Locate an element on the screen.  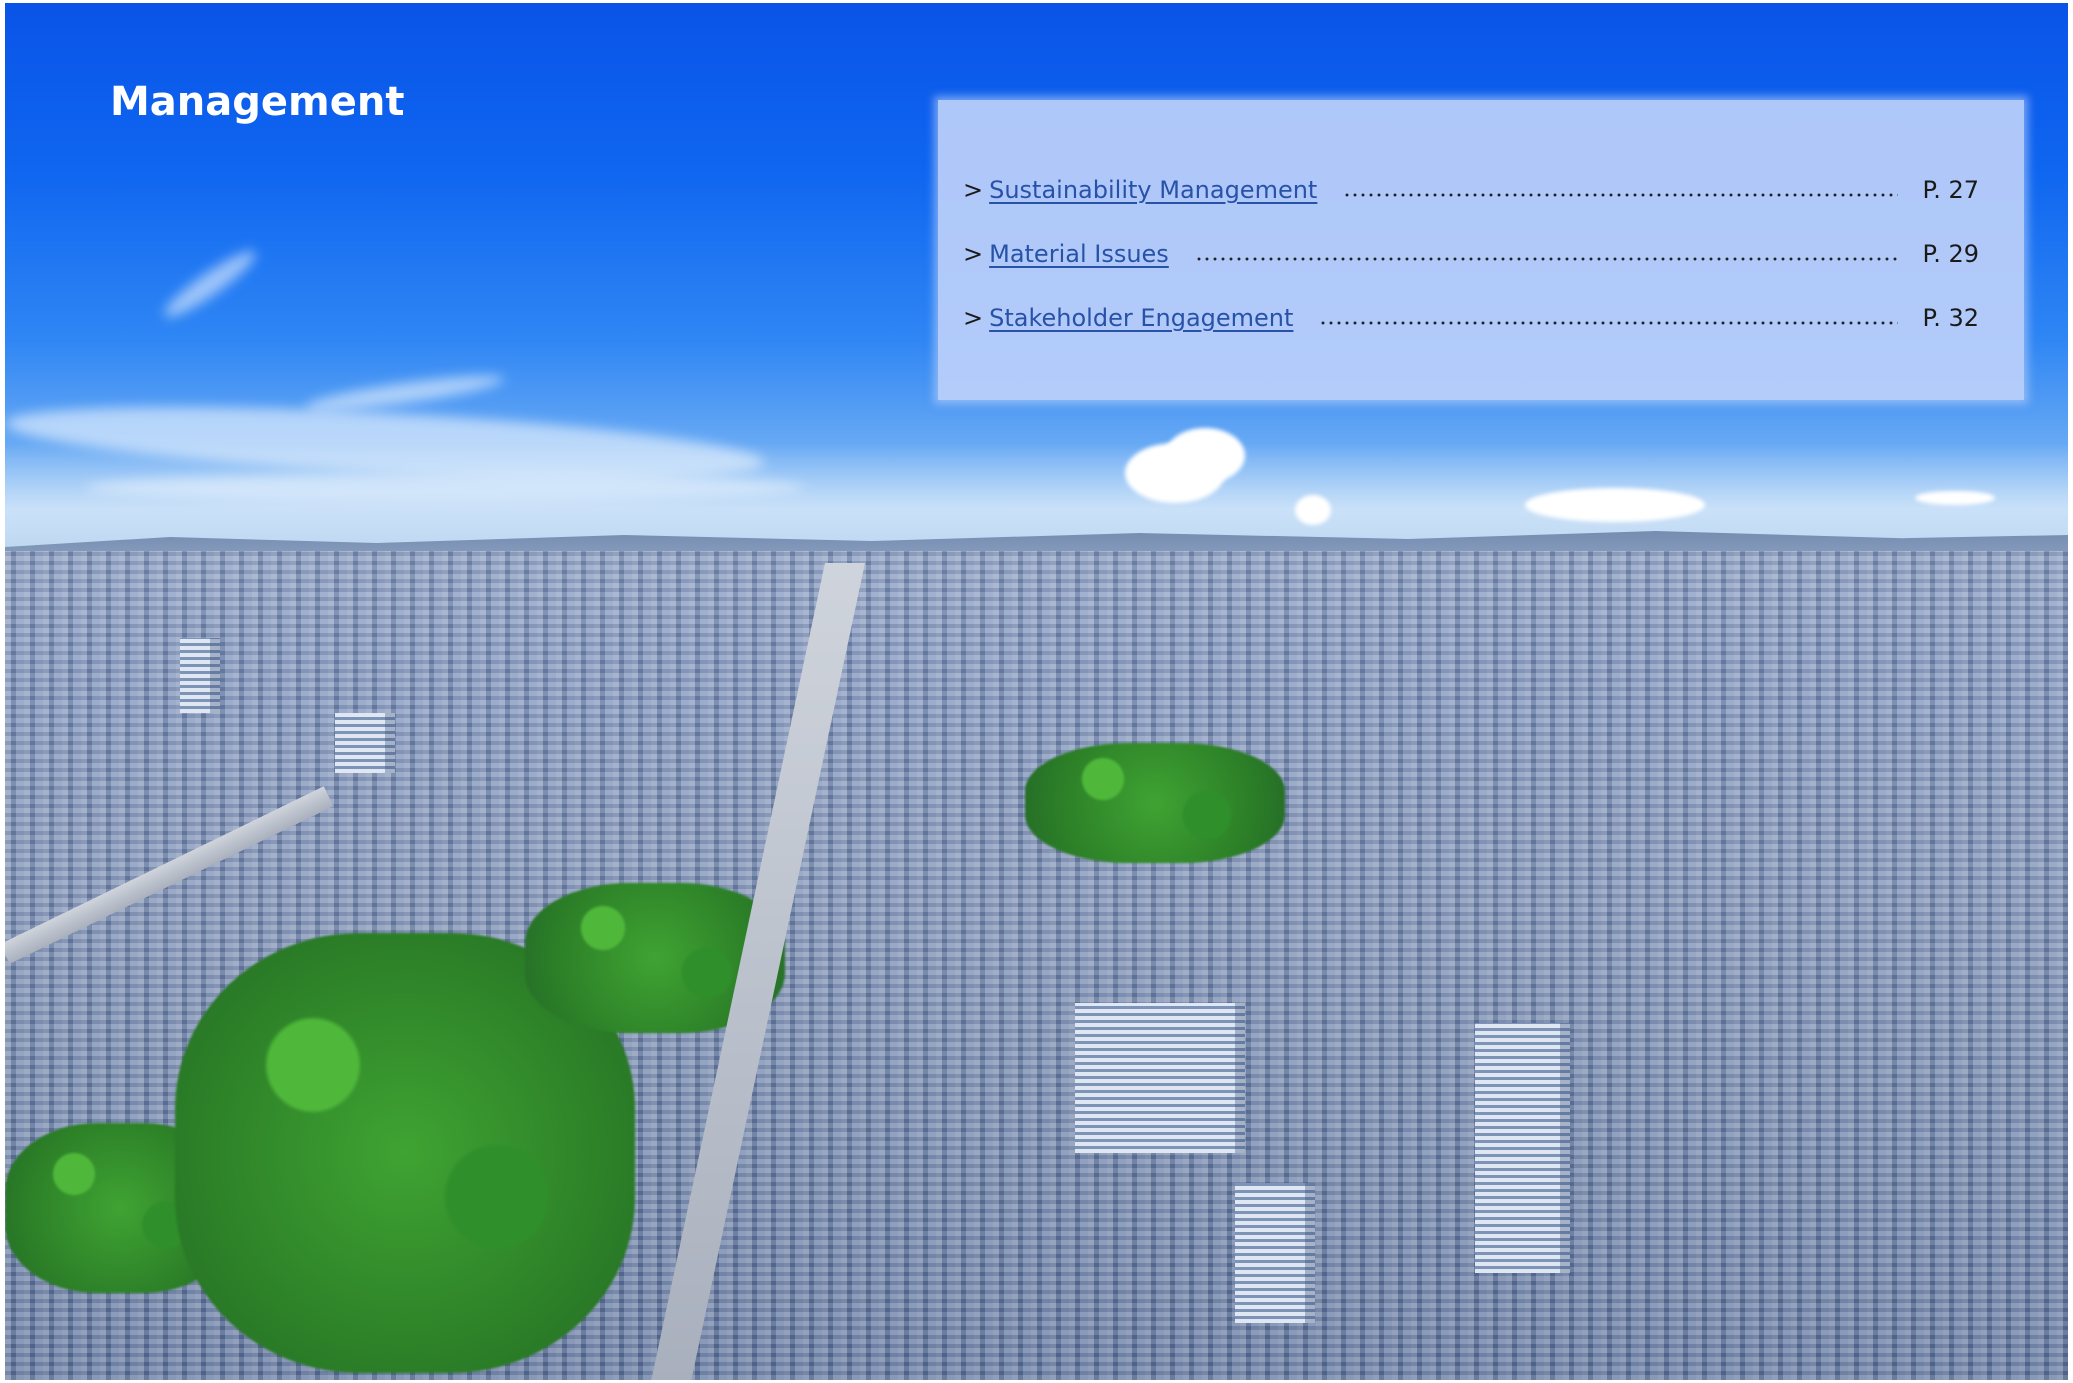
toc-item: > Material Issues P. 29 is located at coordinates (1471, 254).